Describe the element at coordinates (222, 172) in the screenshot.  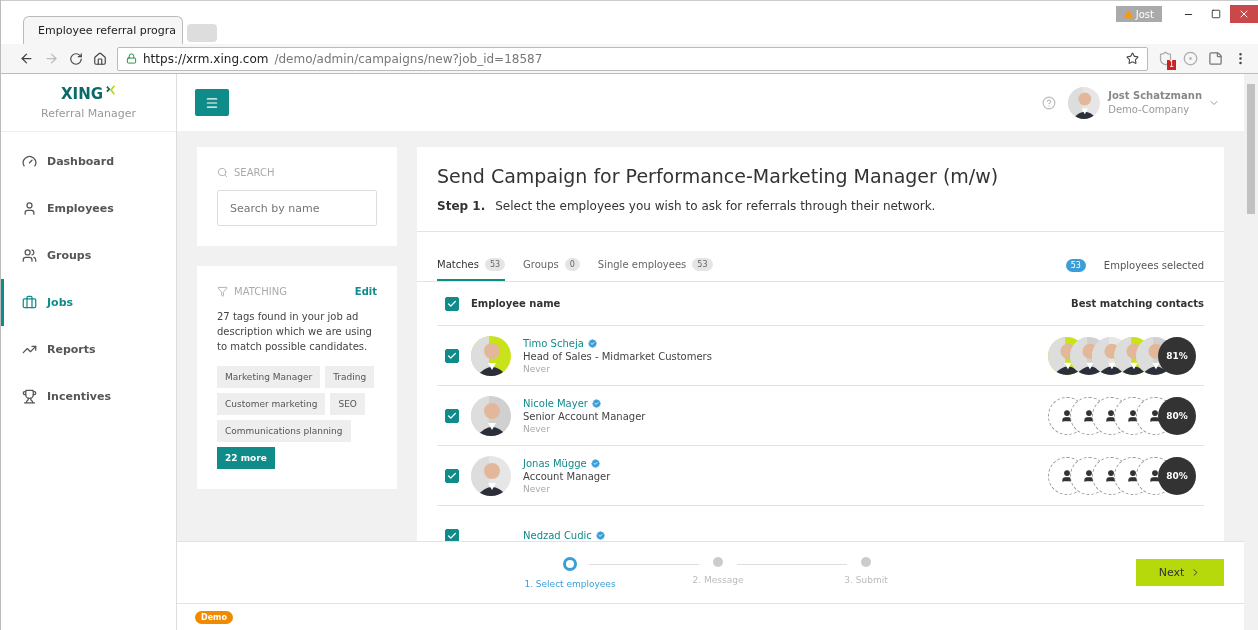
I see `search-icon` at that location.